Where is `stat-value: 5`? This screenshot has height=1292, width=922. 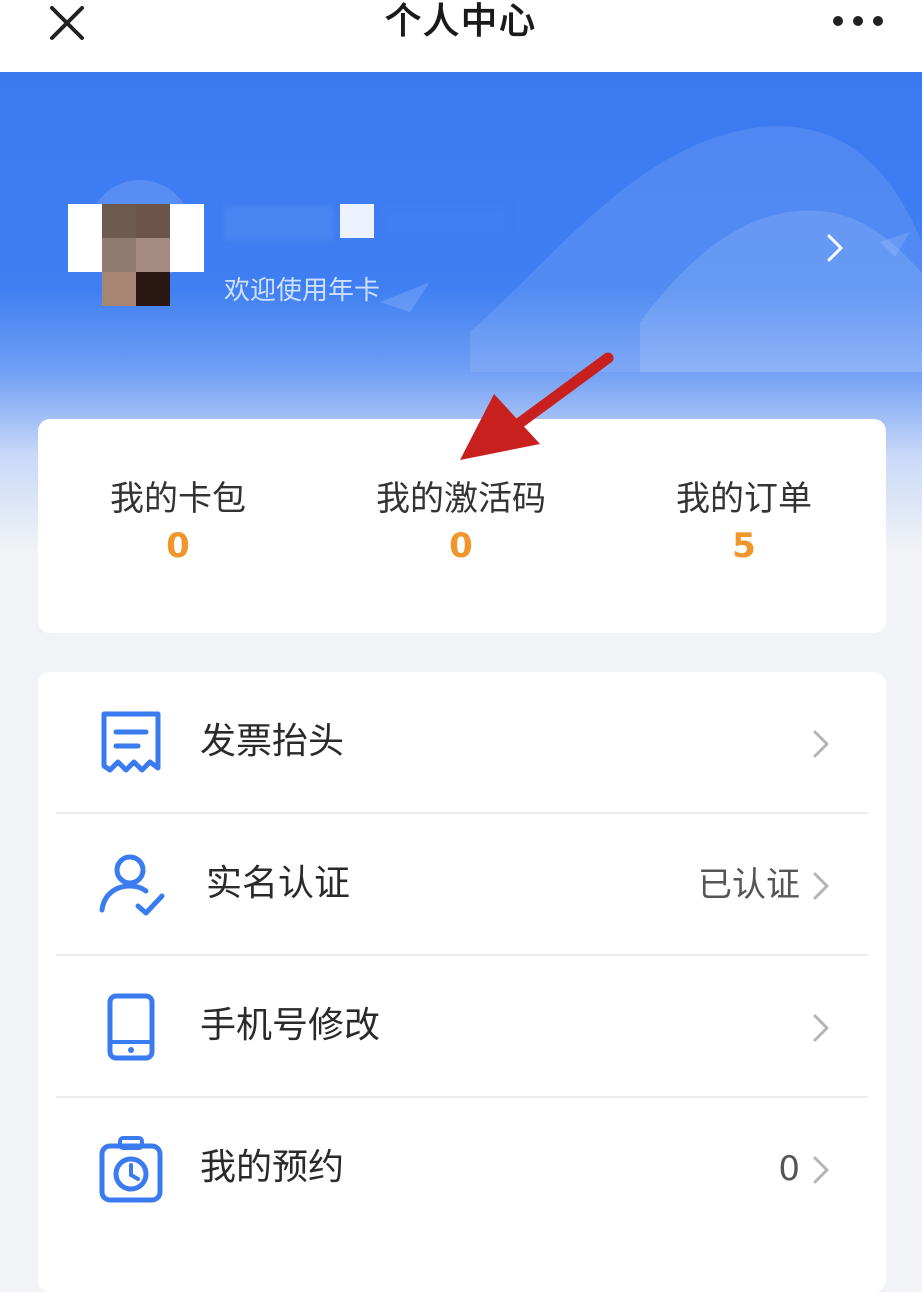
stat-value: 5 is located at coordinates (744, 546).